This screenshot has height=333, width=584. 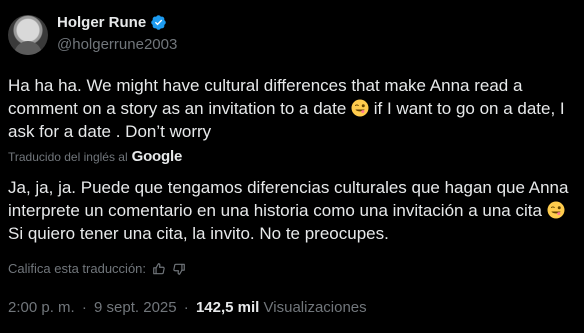 I want to click on translated-by-label: Traducido del inglés al, so click(x=68, y=156).